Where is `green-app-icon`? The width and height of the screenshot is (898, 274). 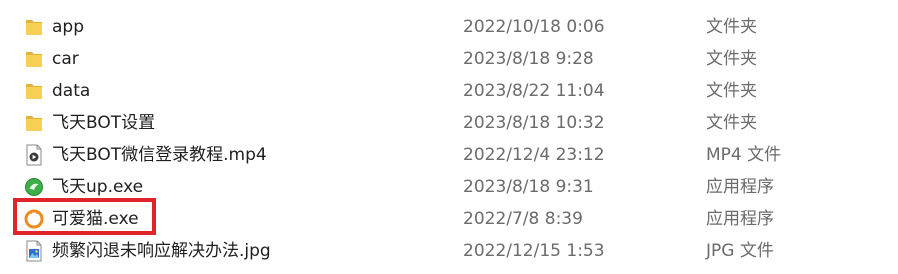
green-app-icon is located at coordinates (34, 187).